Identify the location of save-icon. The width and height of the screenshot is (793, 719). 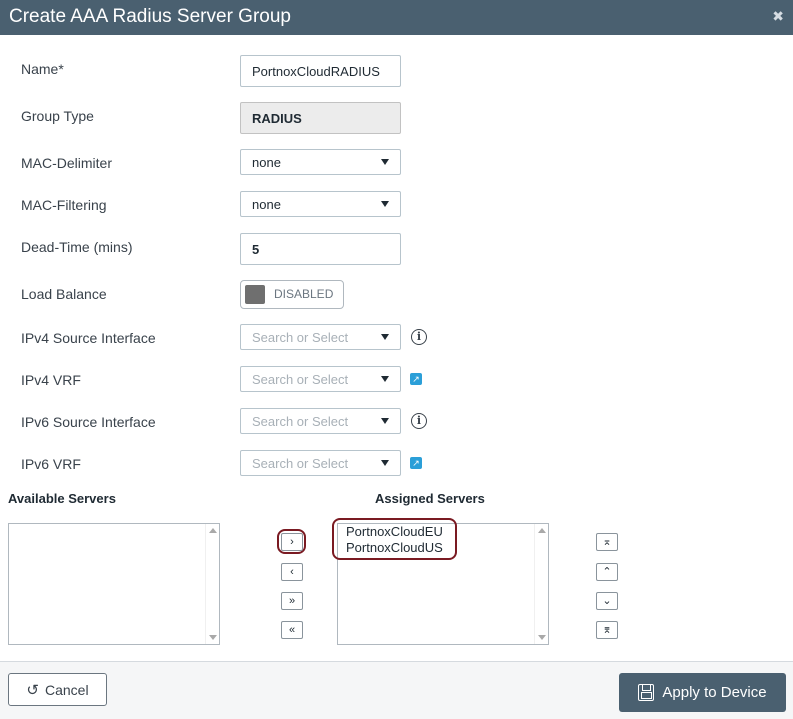
(646, 692).